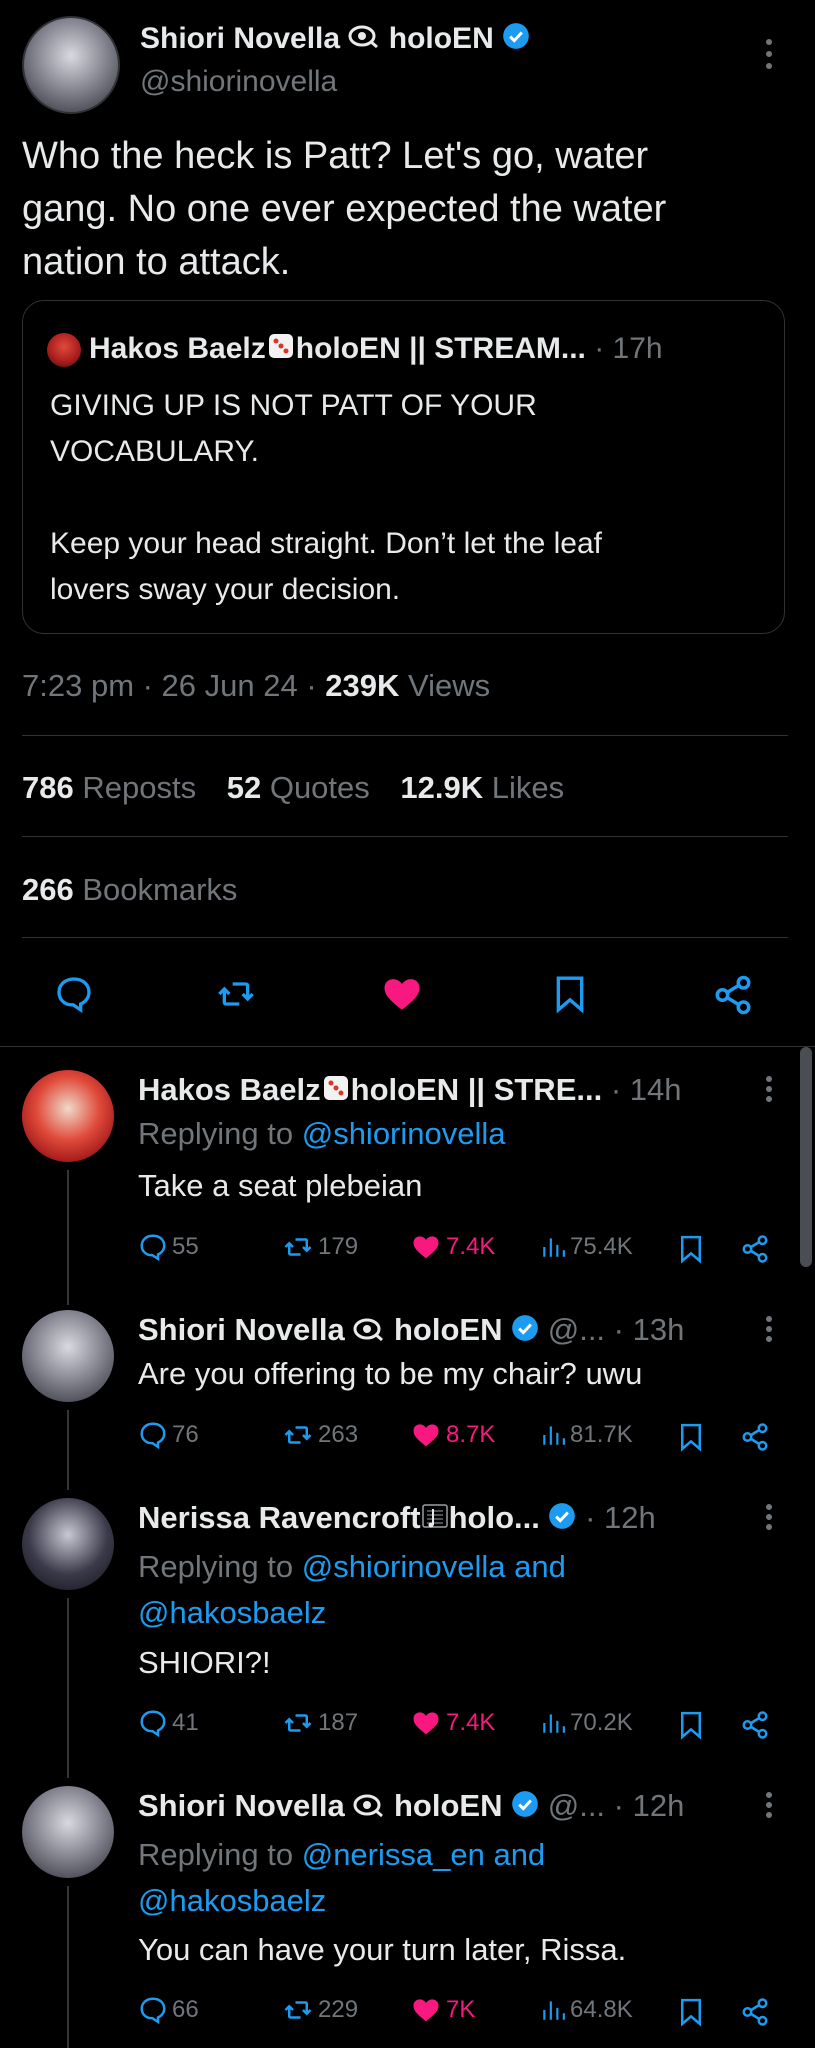 This screenshot has width=815, height=2048. Describe the element at coordinates (404, 1133) in the screenshot. I see `mention-link: @shiorinovella` at that location.